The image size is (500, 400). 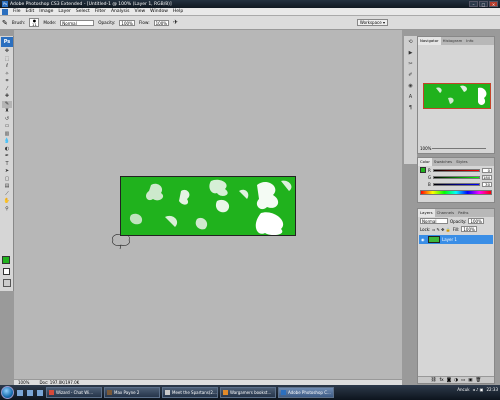 What do you see at coordinates (159, 11) in the screenshot?
I see `menu-window: Window` at bounding box center [159, 11].